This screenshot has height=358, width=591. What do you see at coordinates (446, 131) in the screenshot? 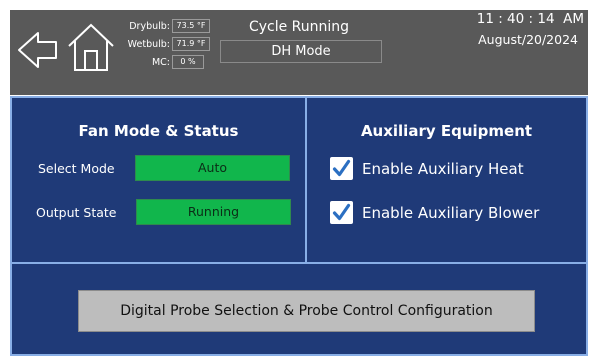
I see `aux-panel-title: Auxiliary Equipment` at bounding box center [446, 131].